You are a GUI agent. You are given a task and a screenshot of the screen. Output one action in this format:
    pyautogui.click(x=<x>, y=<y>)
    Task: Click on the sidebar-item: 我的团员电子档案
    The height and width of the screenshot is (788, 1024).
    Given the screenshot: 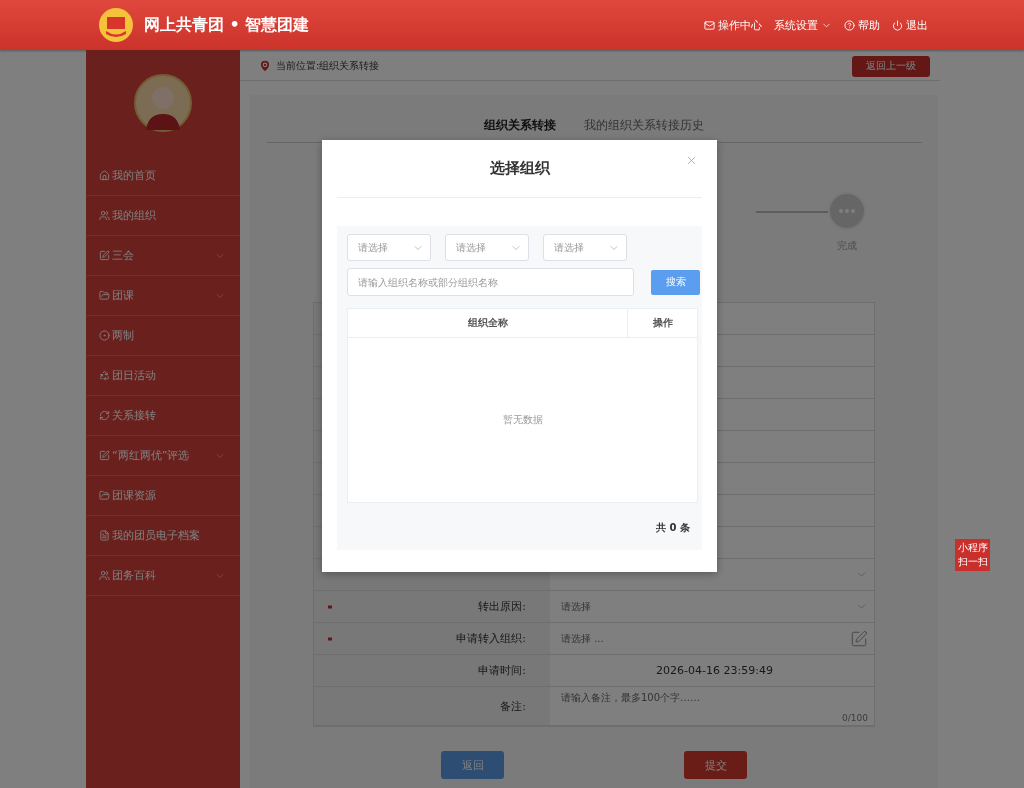 What is the action you would take?
    pyautogui.click(x=163, y=536)
    